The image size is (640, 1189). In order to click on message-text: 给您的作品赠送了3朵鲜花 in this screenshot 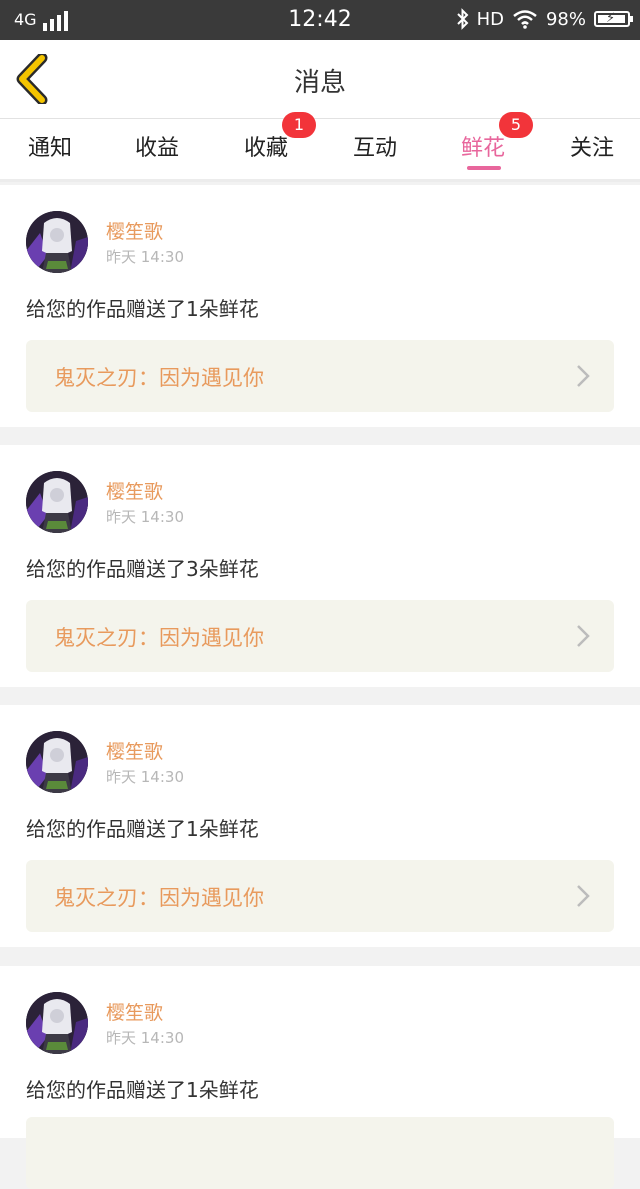, I will do `click(142, 569)`.